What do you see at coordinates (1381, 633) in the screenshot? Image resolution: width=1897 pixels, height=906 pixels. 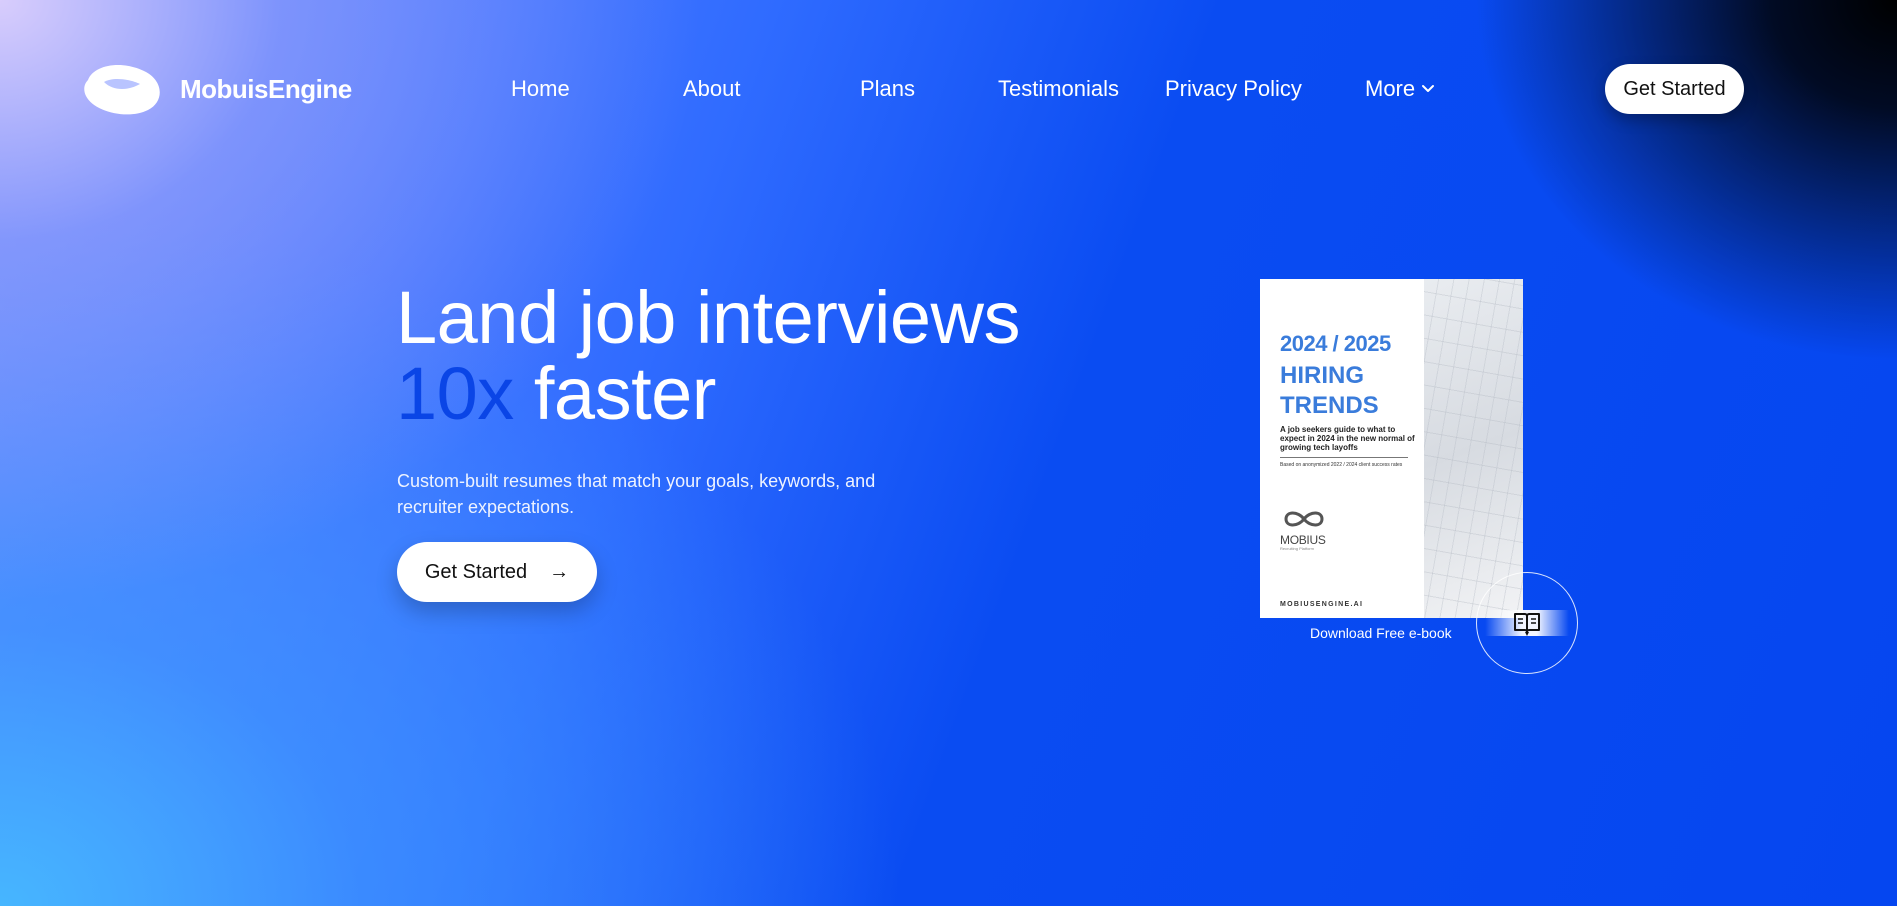 I see `download-ebook-link: Download Free e-book` at bounding box center [1381, 633].